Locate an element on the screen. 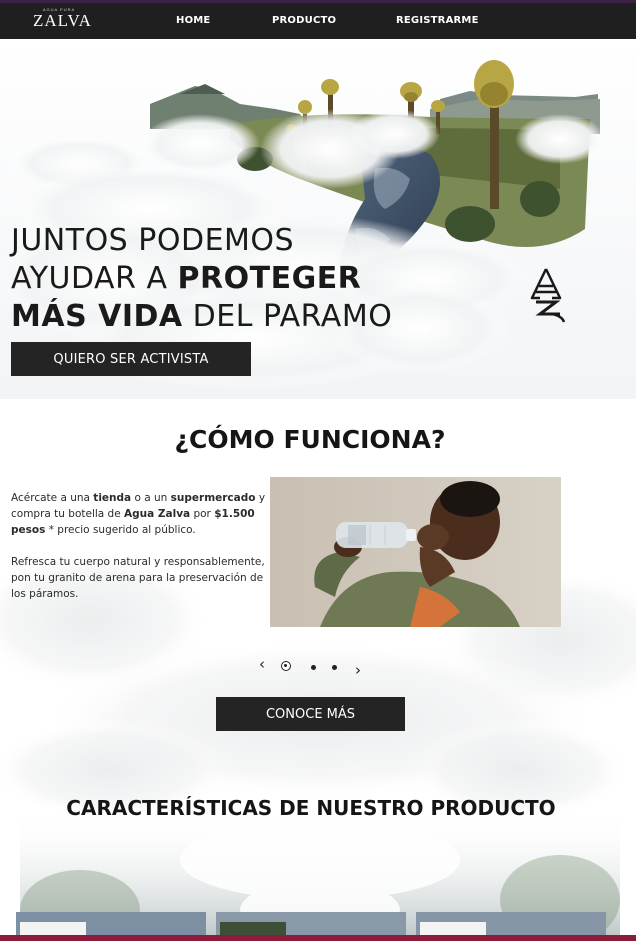  carousel-prev-button: ‹ is located at coordinates (262, 664).